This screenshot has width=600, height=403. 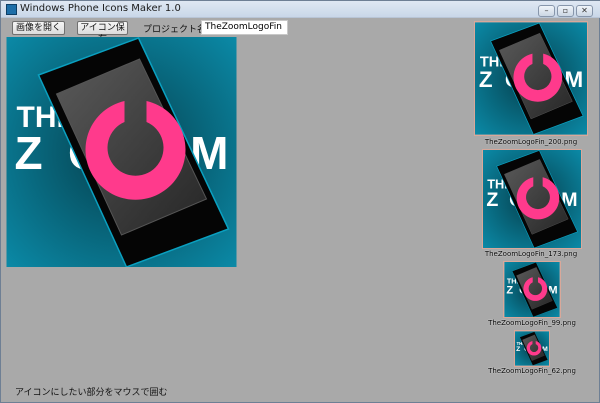 What do you see at coordinates (584, 11) in the screenshot?
I see `close-button: ✕` at bounding box center [584, 11].